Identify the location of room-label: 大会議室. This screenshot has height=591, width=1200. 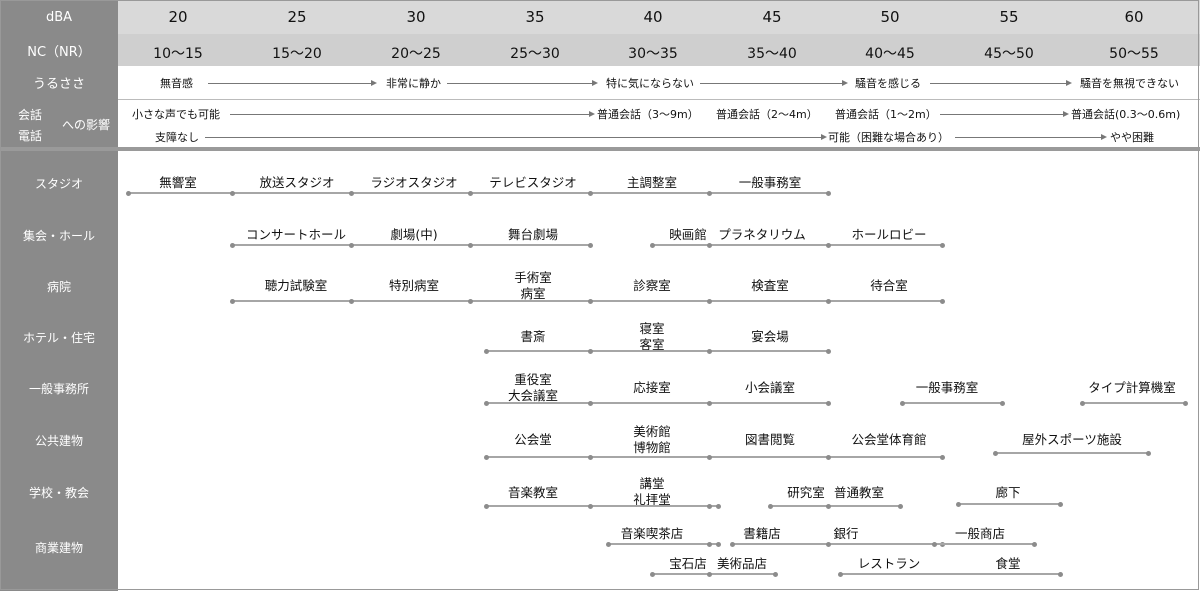
(532, 395).